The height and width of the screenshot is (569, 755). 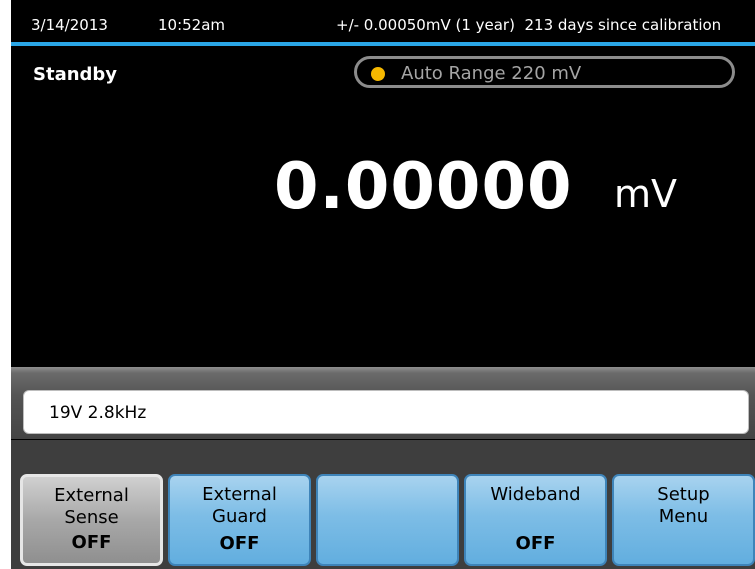 I want to click on external-guard-softkey: External Guard OFF, so click(x=239, y=520).